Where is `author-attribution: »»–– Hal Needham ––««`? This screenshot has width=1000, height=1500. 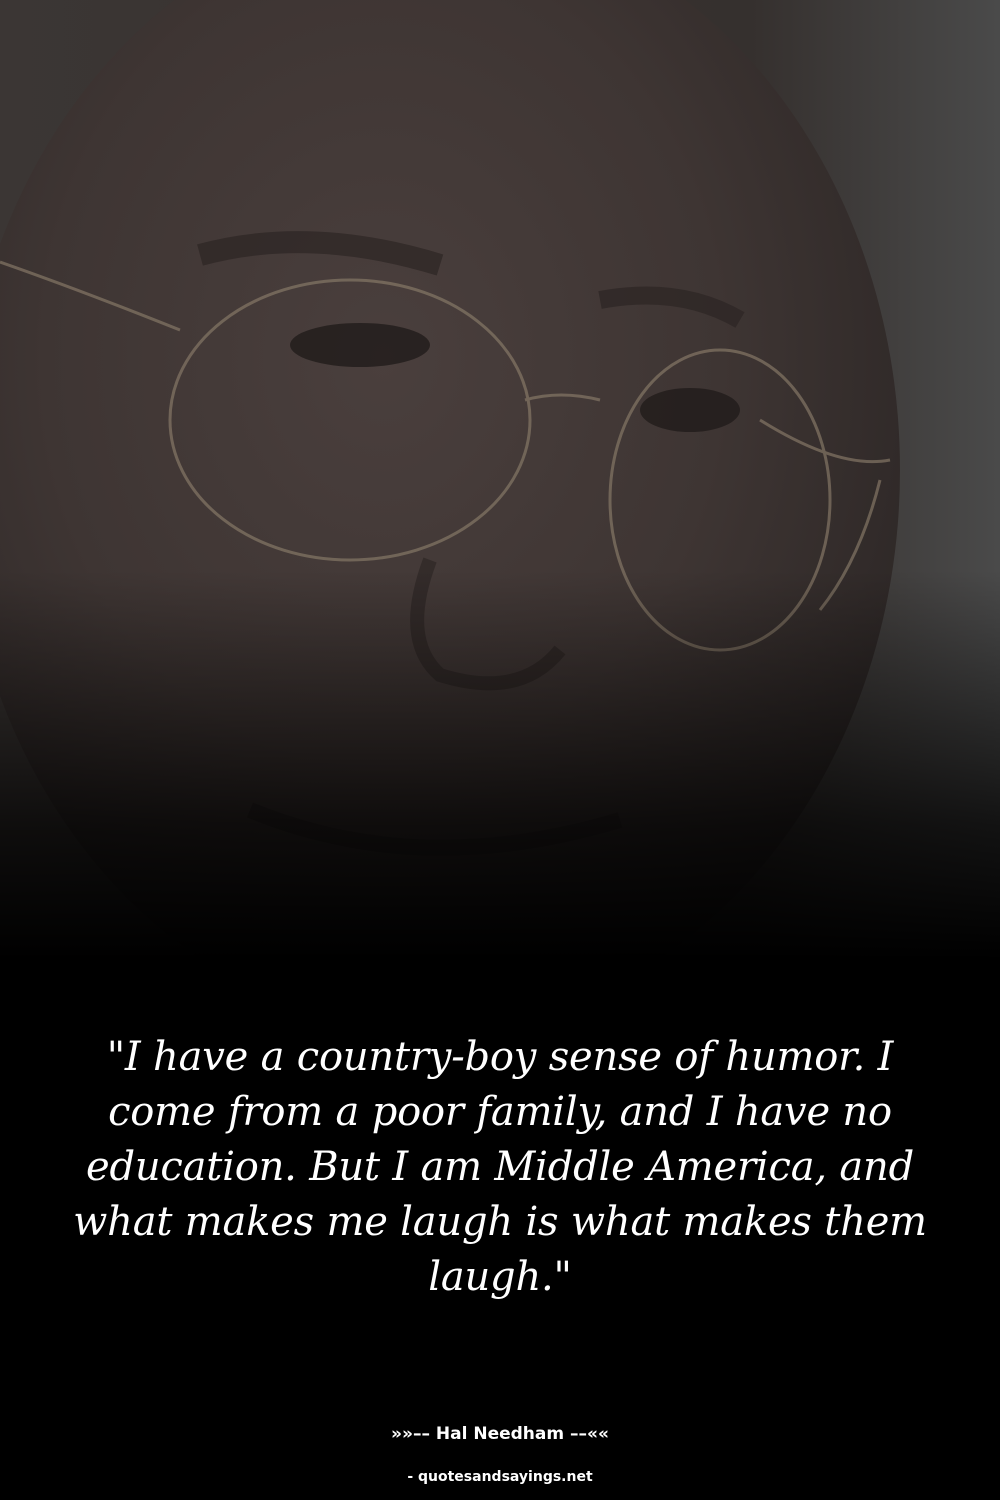
author-attribution: »»–– Hal Needham ––«« is located at coordinates (500, 1434).